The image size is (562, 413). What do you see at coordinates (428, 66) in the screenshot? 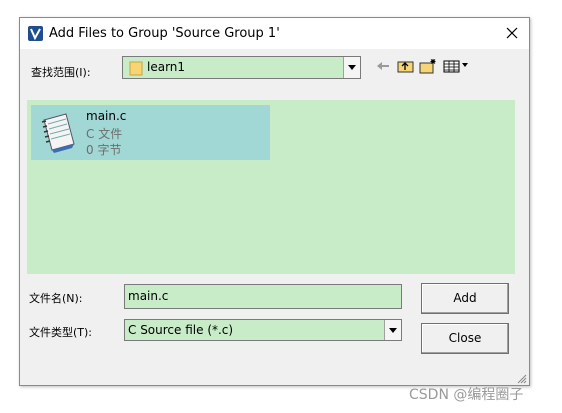
I see `new-folder-icon` at bounding box center [428, 66].